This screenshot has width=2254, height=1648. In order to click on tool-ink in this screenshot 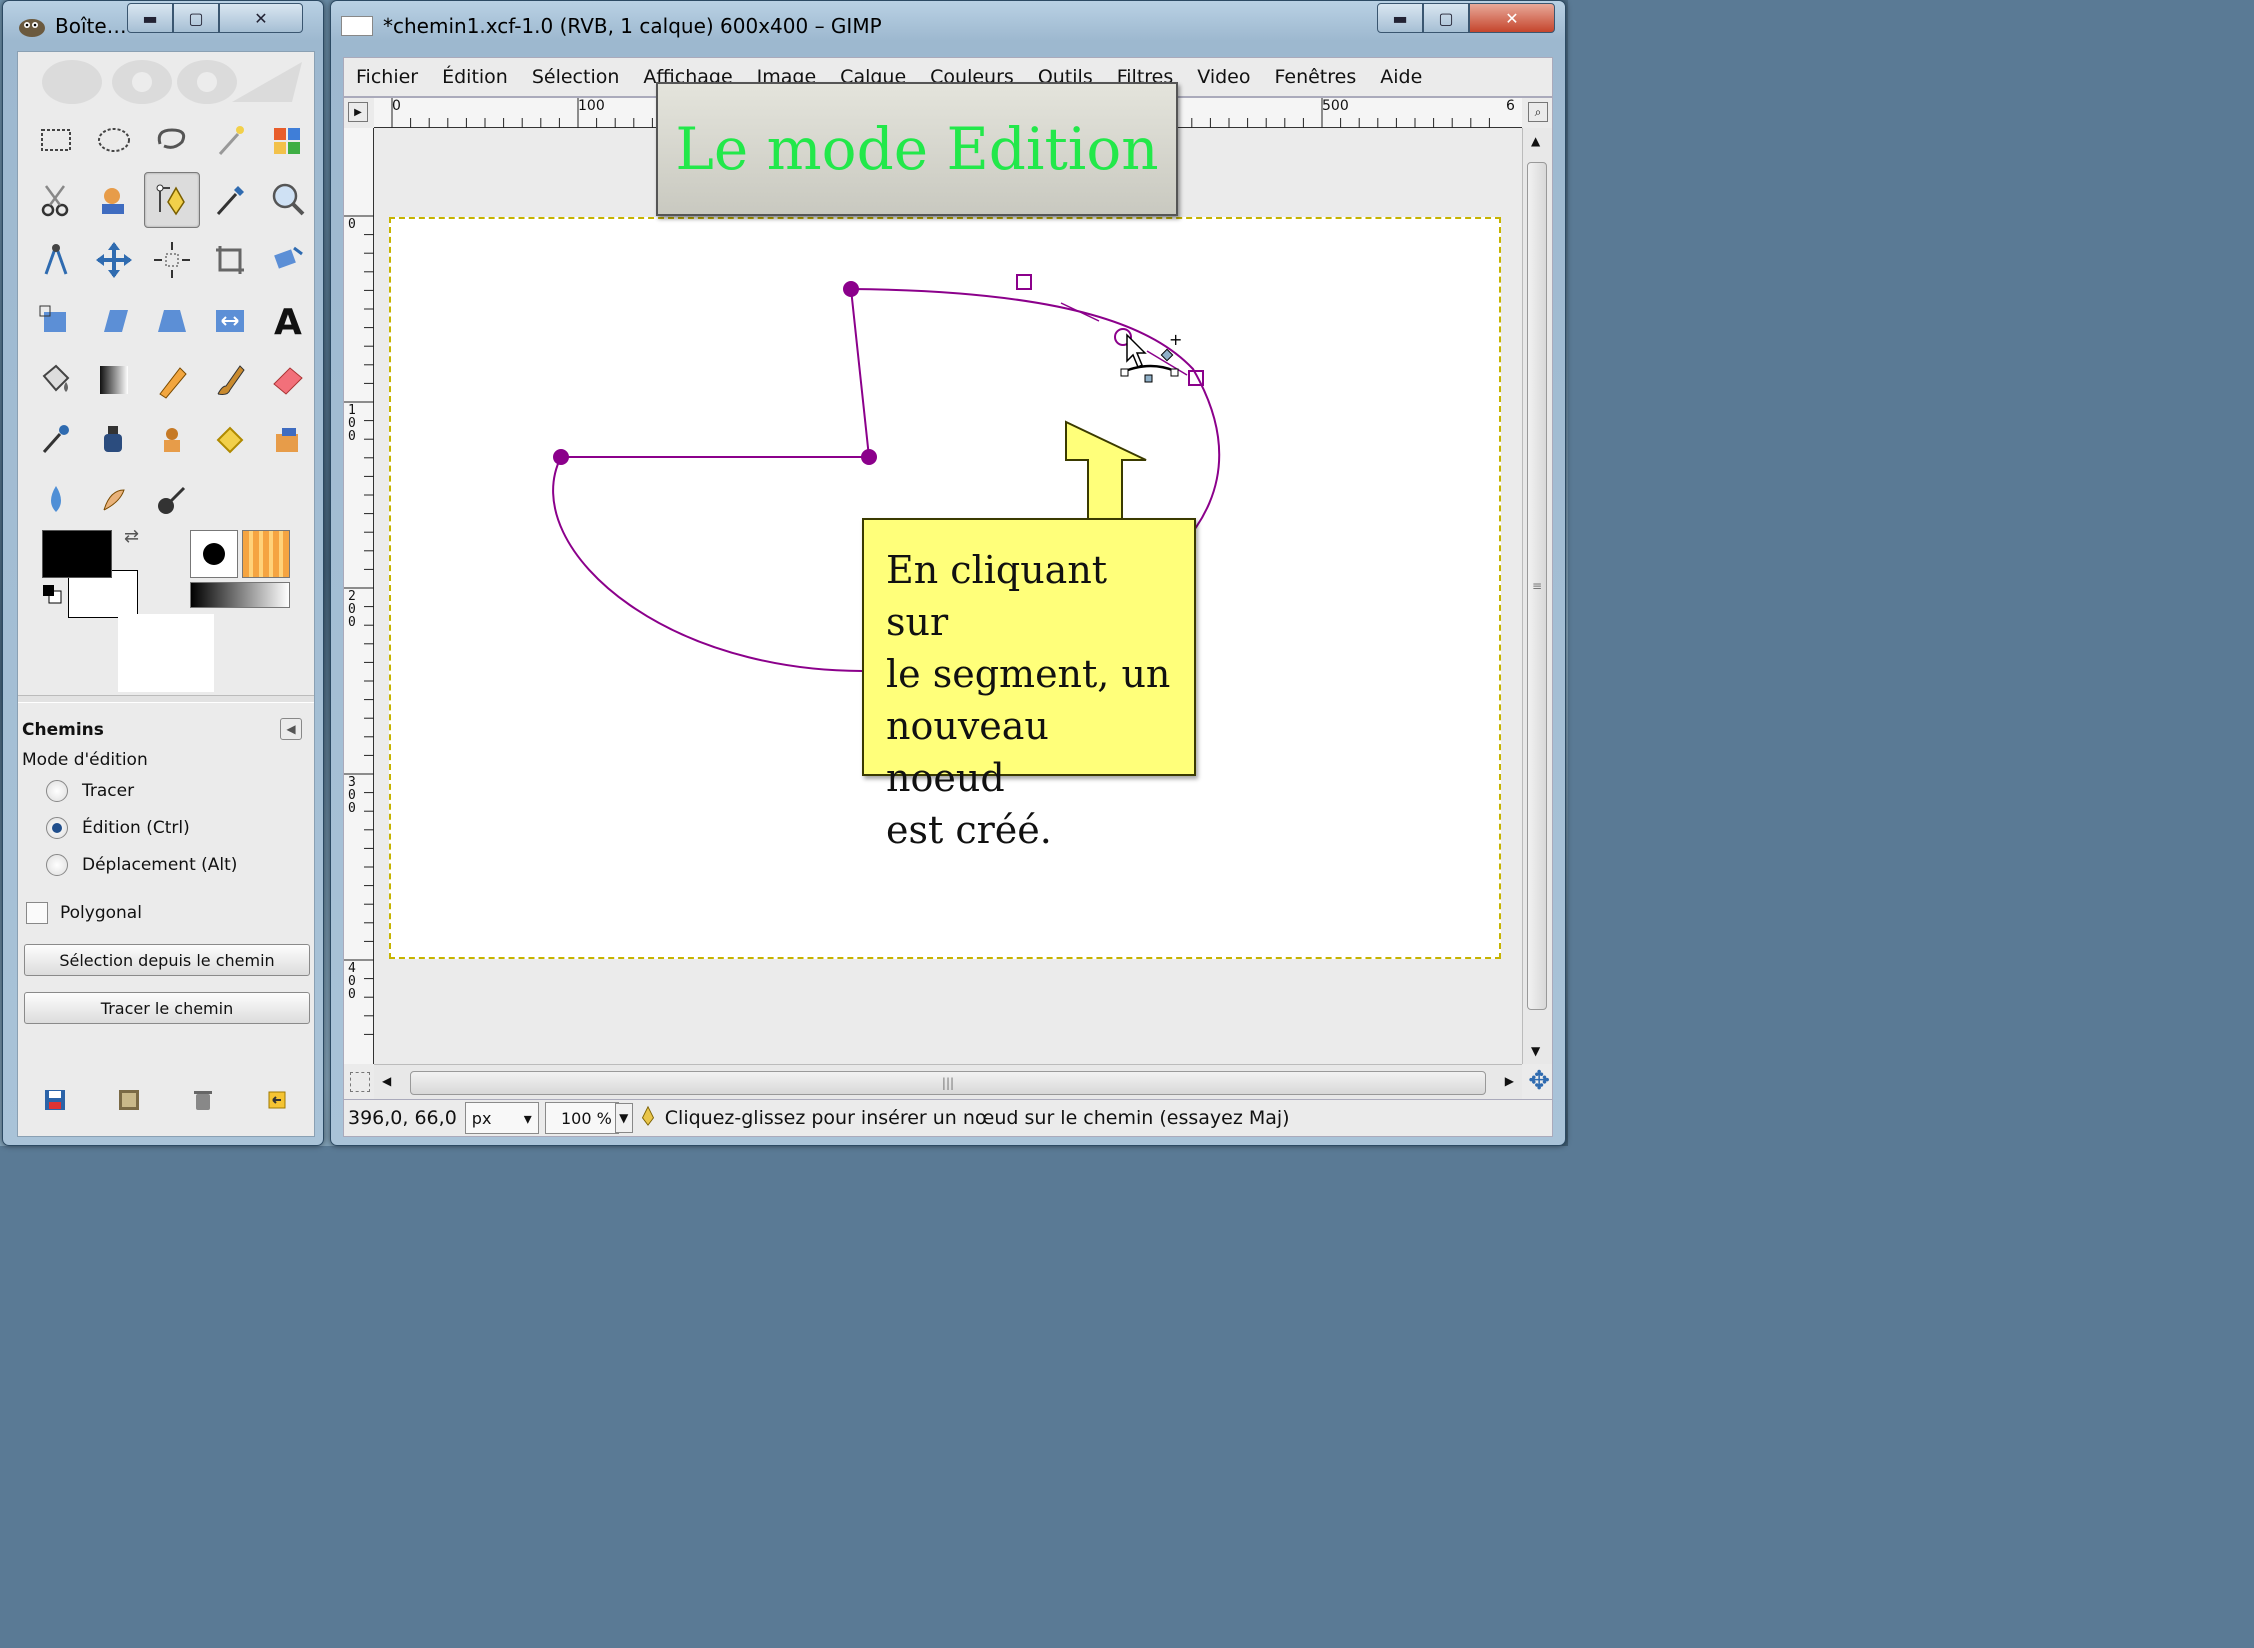, I will do `click(114, 440)`.